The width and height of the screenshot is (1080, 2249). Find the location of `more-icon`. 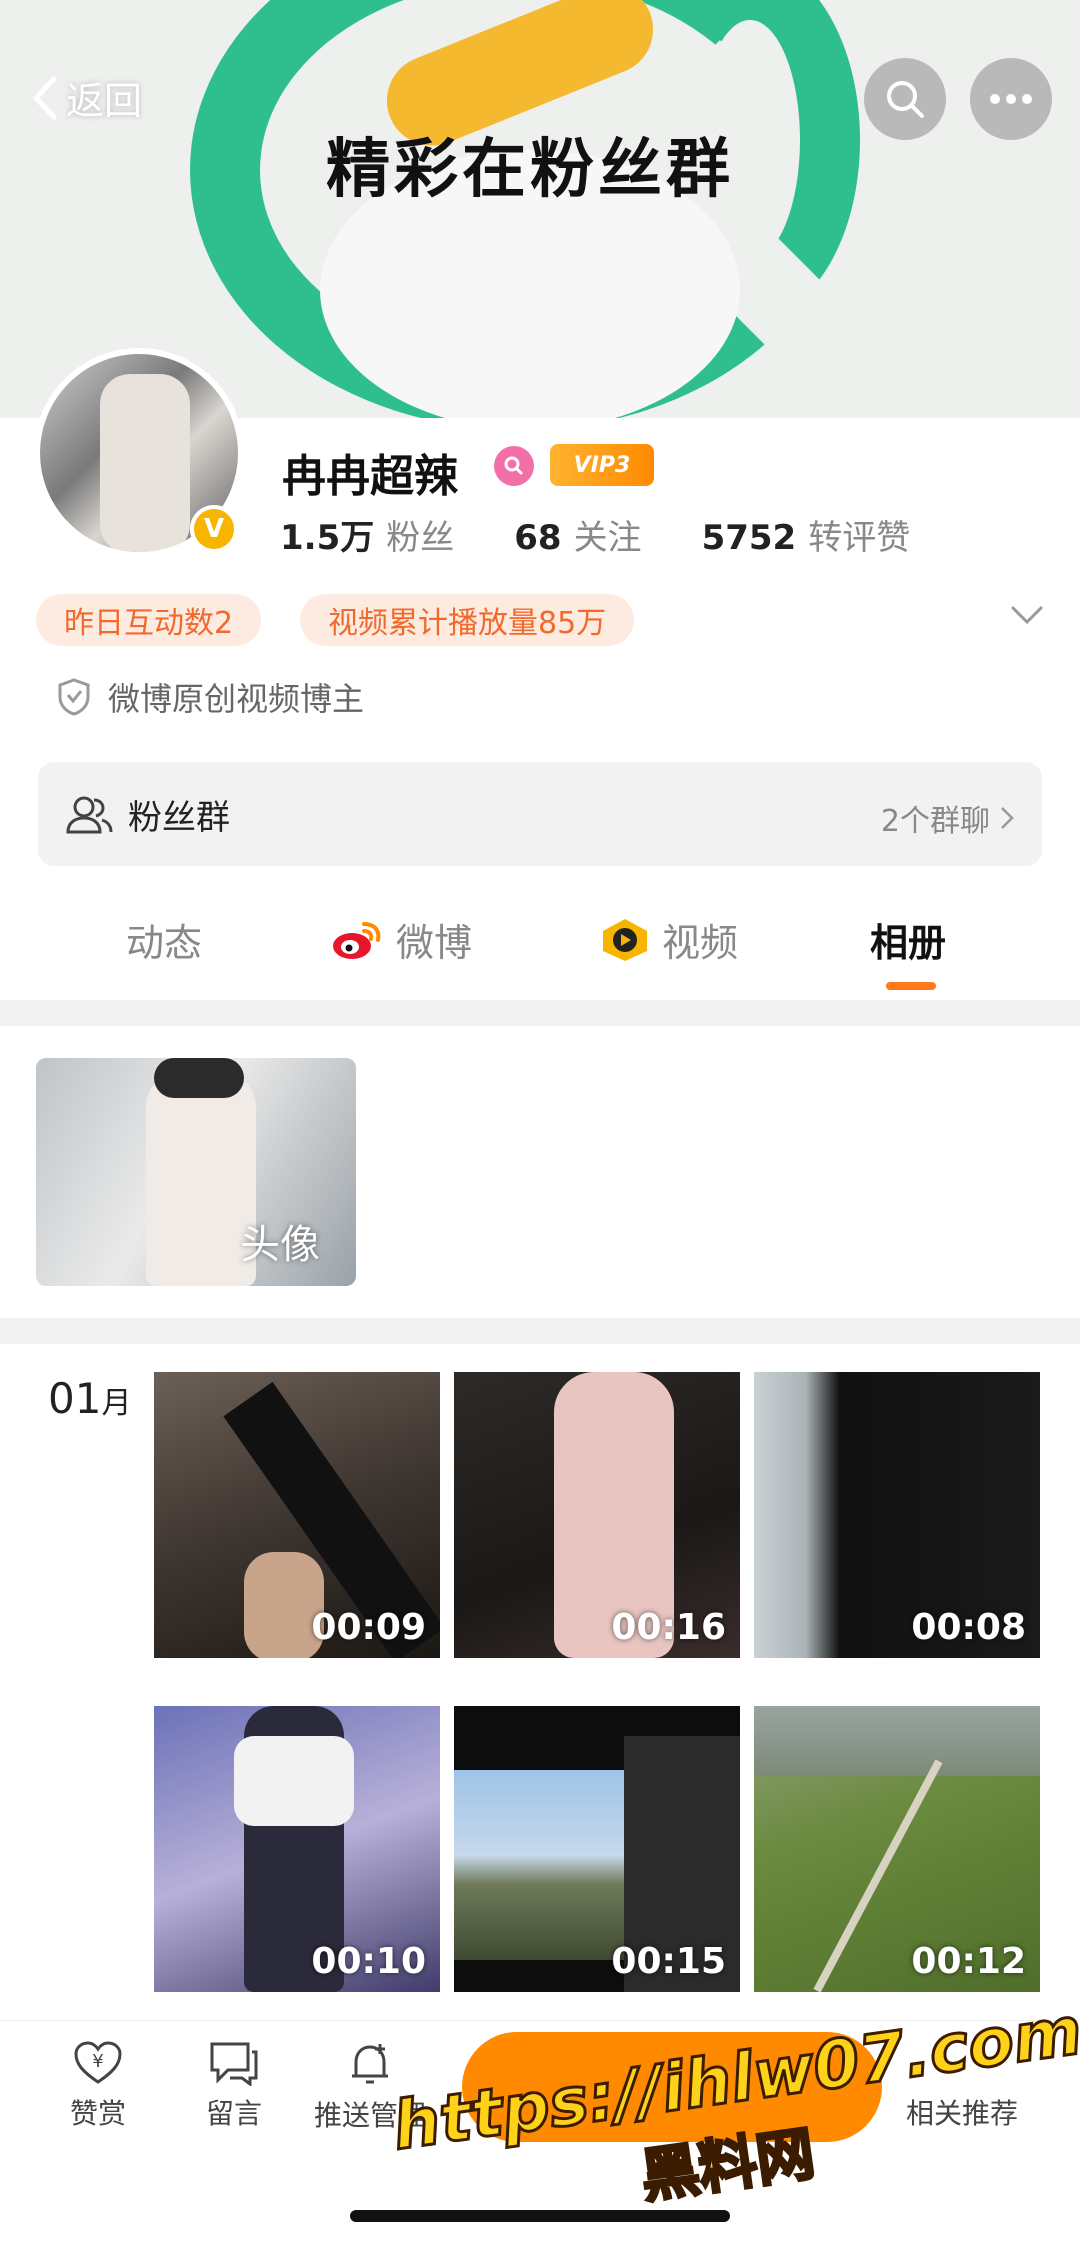

more-icon is located at coordinates (1011, 99).